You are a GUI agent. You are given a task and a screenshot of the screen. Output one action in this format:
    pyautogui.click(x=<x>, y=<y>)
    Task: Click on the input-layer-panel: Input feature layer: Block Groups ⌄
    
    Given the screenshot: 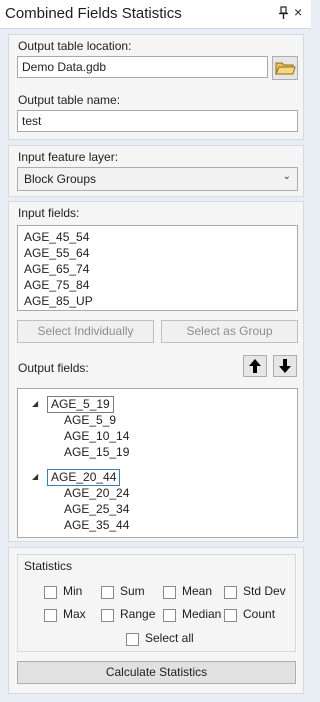 What is the action you would take?
    pyautogui.click(x=156, y=171)
    